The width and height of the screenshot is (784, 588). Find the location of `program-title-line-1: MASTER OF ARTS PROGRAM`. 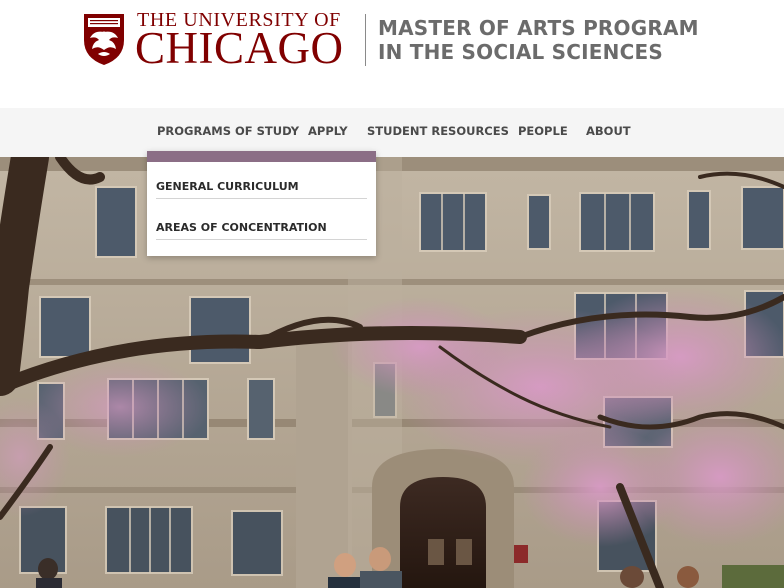

program-title-line-1: MASTER OF ARTS PROGRAM is located at coordinates (538, 28).